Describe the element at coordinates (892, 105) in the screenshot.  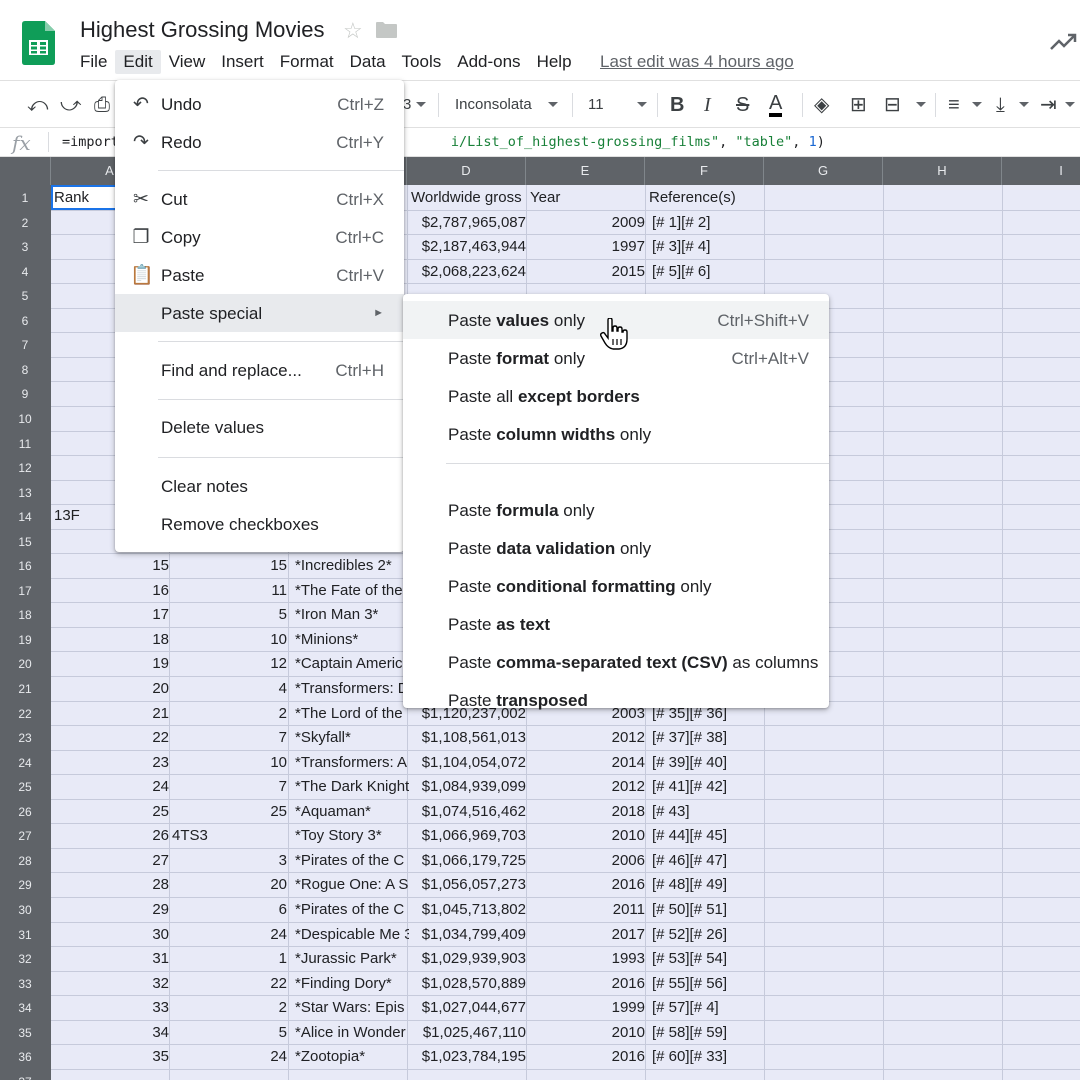
I see `merge-cells-icon: ⊟` at that location.